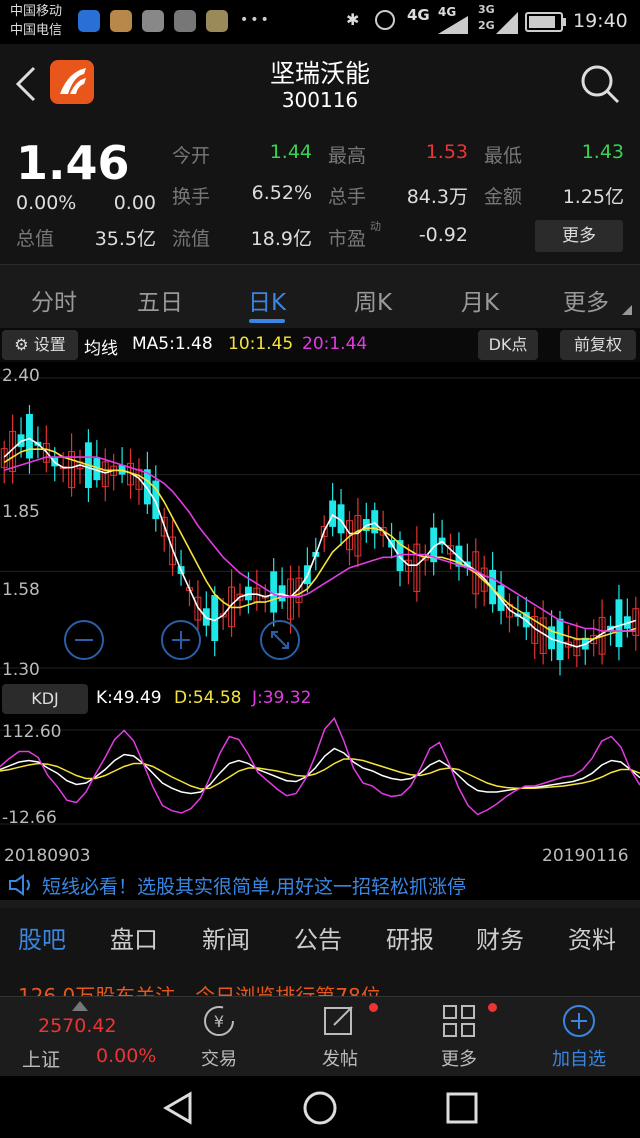 The height and width of the screenshot is (1138, 640). I want to click on settings-button: ⚙ 设置, so click(40, 345).